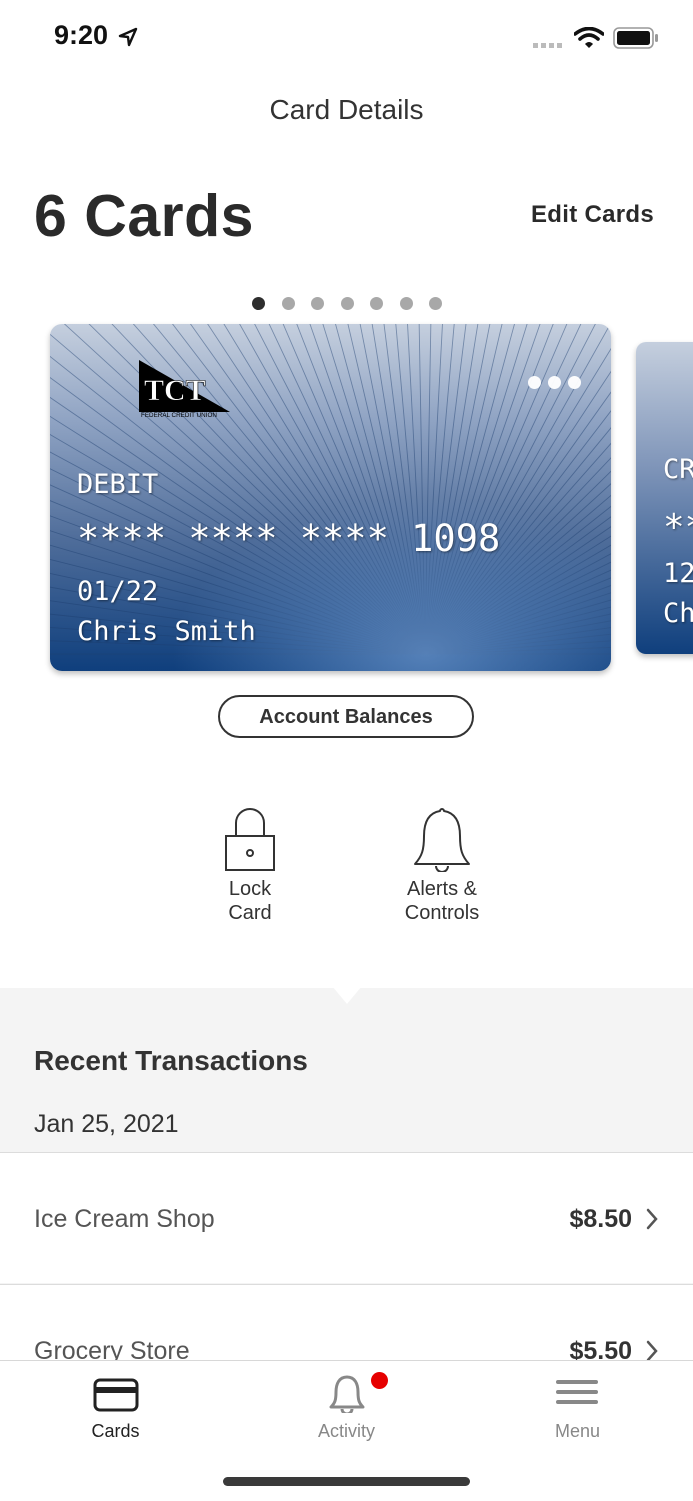 The image size is (693, 1501). What do you see at coordinates (678, 469) in the screenshot?
I see `next-card-type: CR` at bounding box center [678, 469].